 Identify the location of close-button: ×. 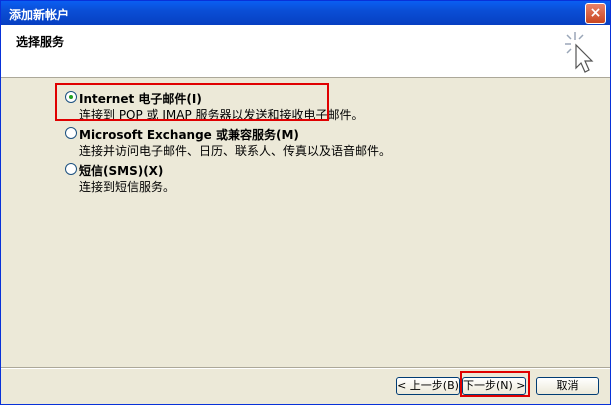
(595, 13).